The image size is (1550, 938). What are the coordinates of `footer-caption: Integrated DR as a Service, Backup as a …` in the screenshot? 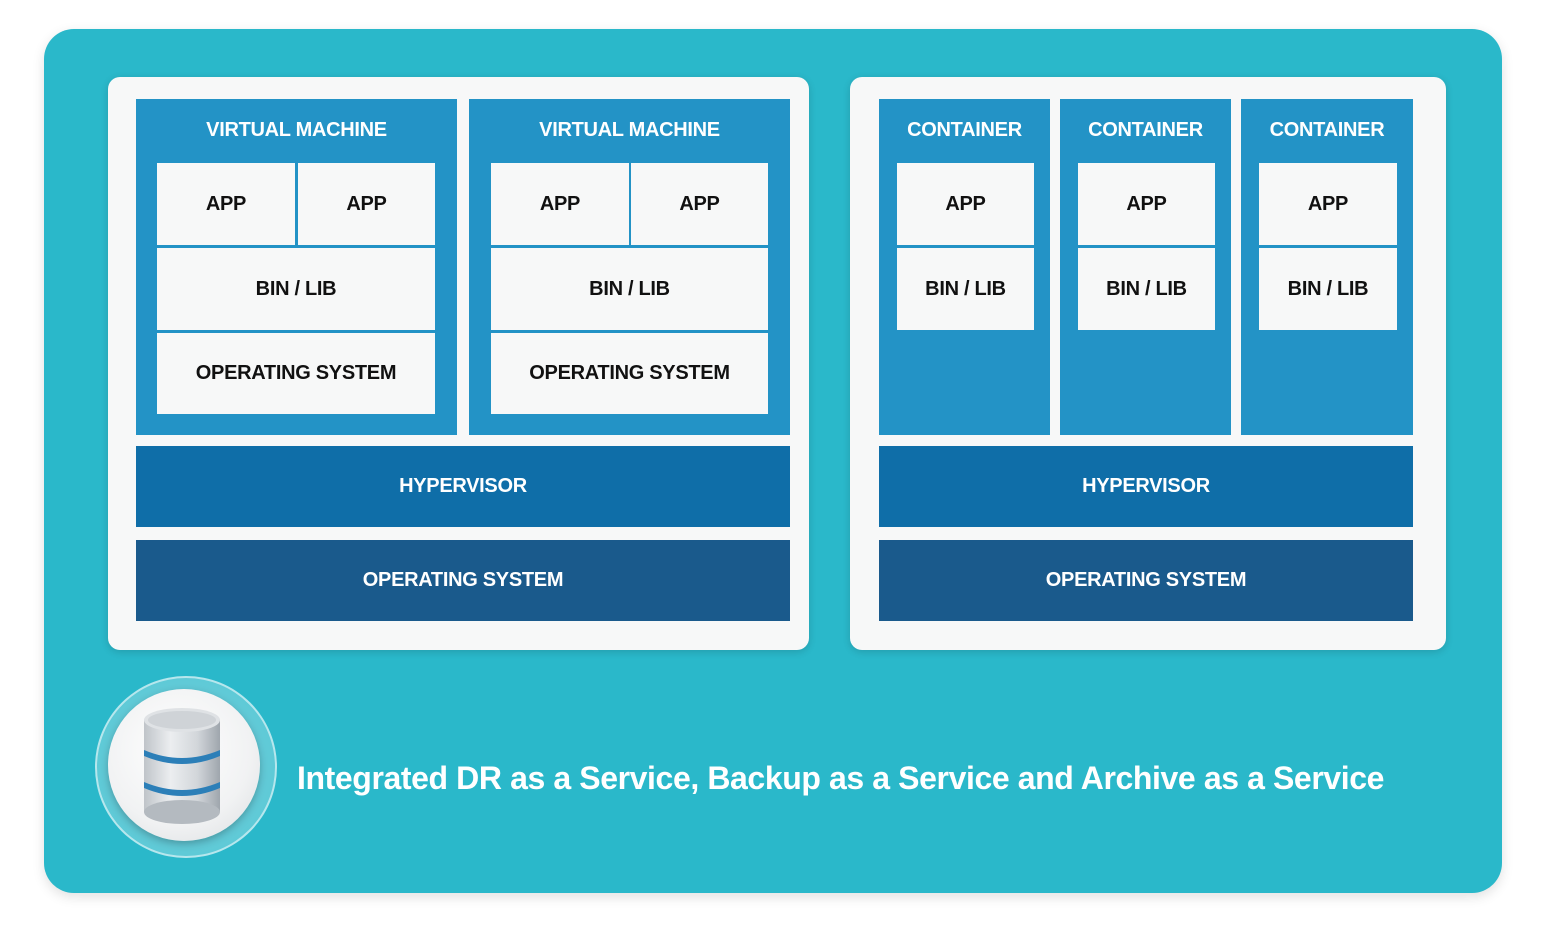 It's located at (841, 778).